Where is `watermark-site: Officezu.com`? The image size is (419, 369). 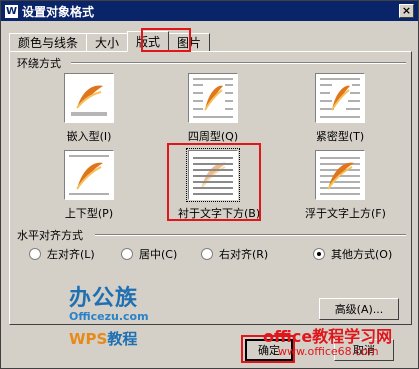
watermark-site: Officezu.com is located at coordinates (109, 316).